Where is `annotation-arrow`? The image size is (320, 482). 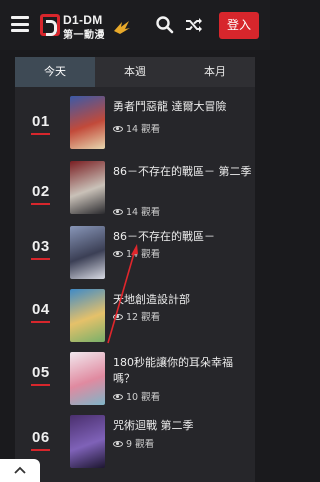 annotation-arrow is located at coordinates (122, 294).